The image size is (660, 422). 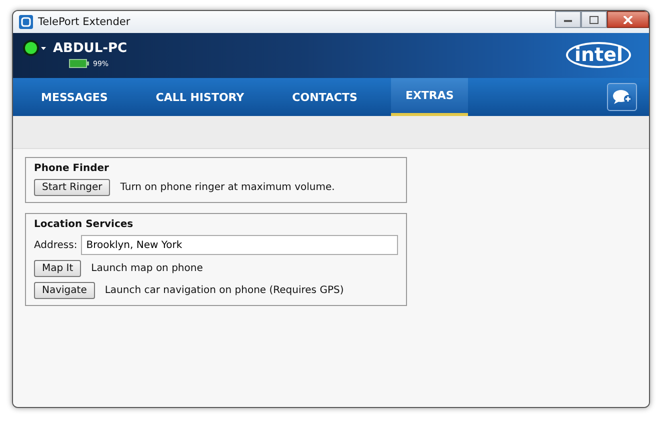 I want to click on maximize-icon, so click(x=594, y=20).